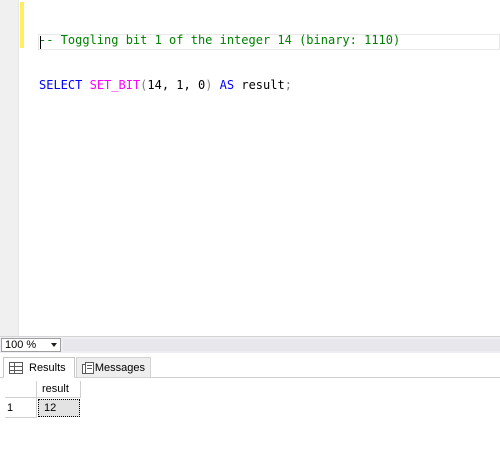  What do you see at coordinates (18, 168) in the screenshot?
I see `gutter-divider` at bounding box center [18, 168].